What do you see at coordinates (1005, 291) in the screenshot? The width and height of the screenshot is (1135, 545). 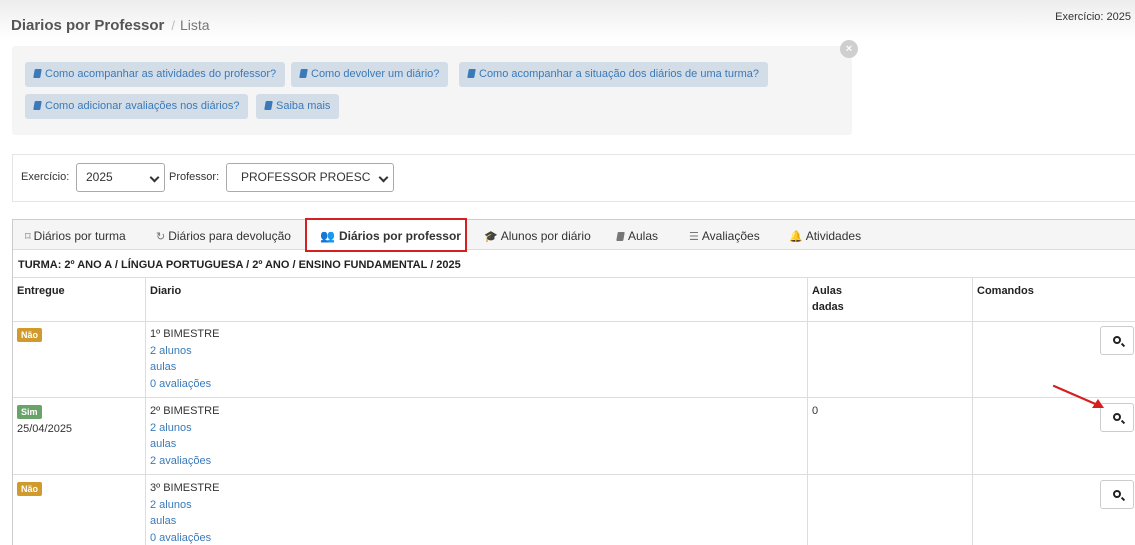 I see `header-comandos: Comandos` at bounding box center [1005, 291].